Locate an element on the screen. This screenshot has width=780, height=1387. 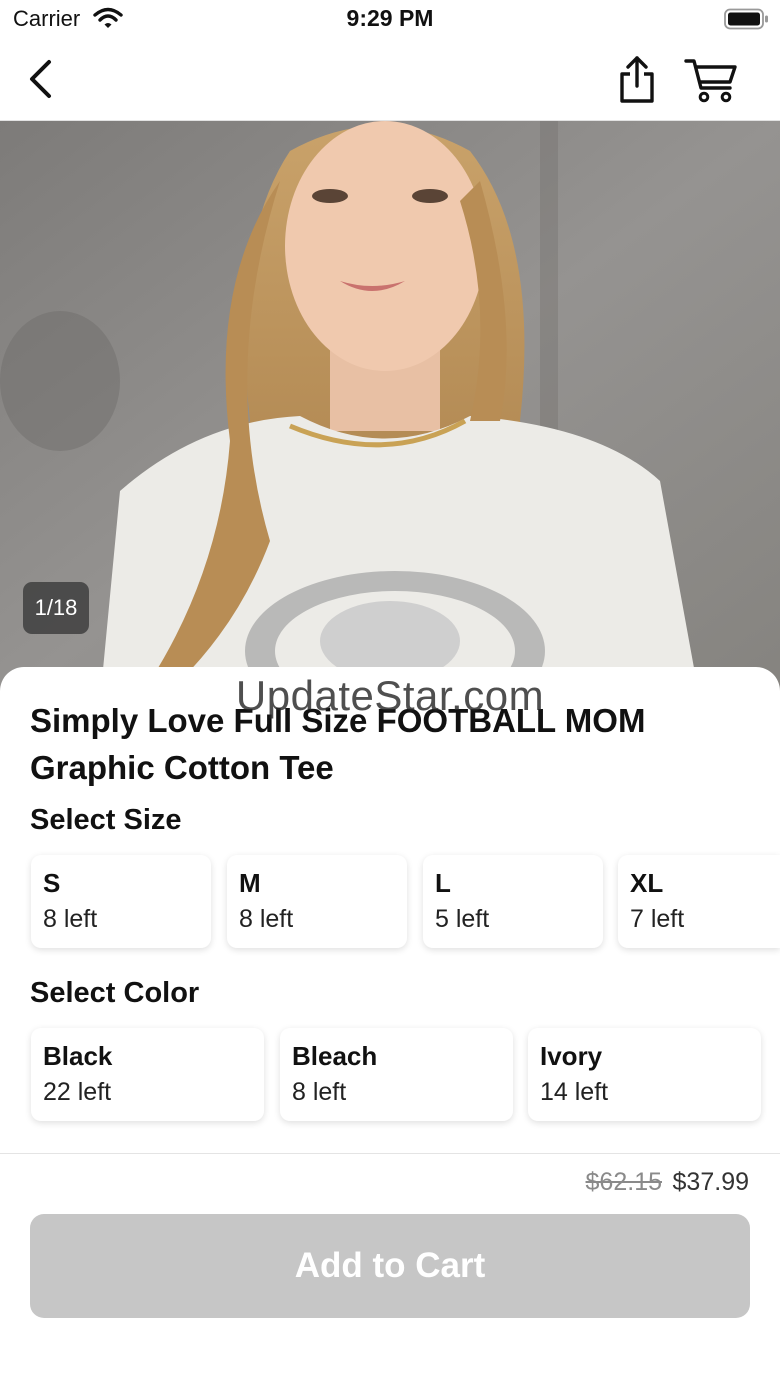
color-option-stock: 14 left is located at coordinates (574, 1092).